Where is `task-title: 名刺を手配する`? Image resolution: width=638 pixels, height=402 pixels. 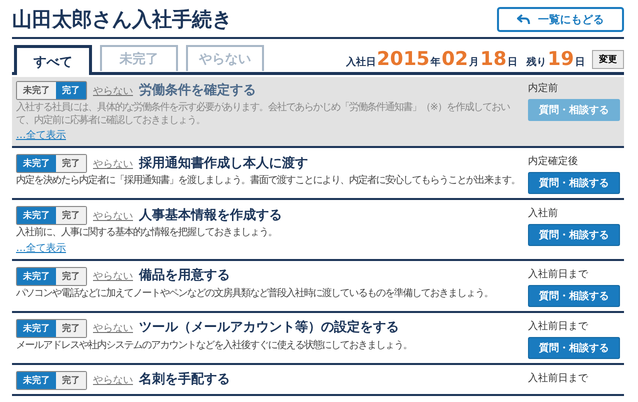 task-title: 名刺を手配する is located at coordinates (184, 380).